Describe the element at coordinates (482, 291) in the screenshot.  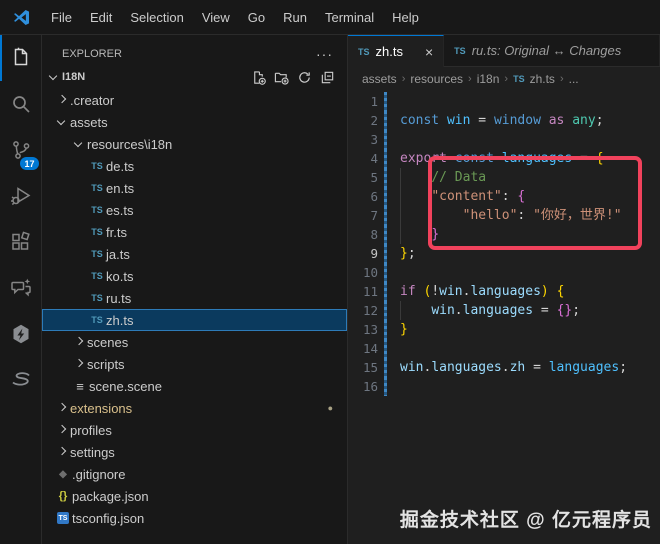
I see `code-text: if (!win.languages) {` at that location.